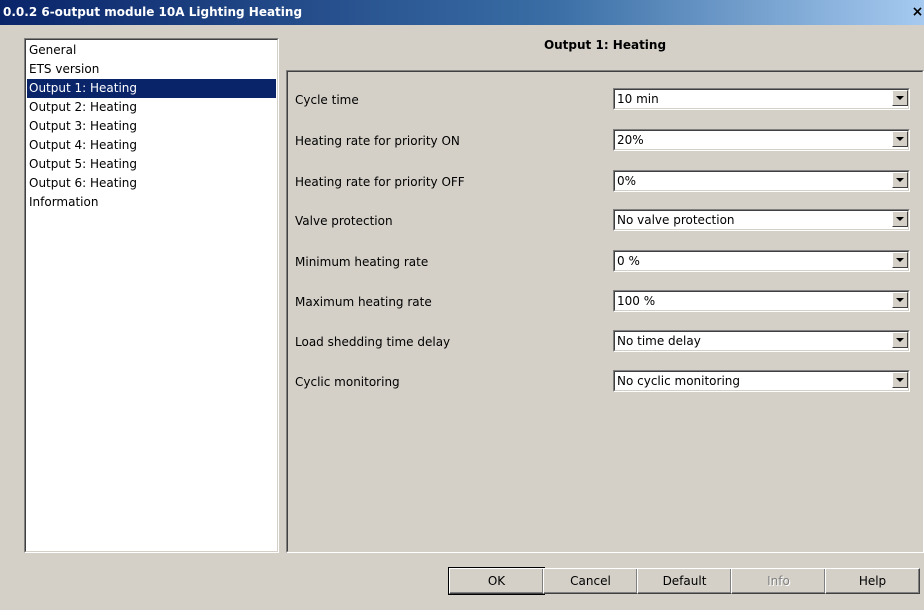 Image resolution: width=924 pixels, height=610 pixels. Describe the element at coordinates (151, 164) in the screenshot. I see `sidebar-item-output-5-heating: Output 5: Heating` at that location.